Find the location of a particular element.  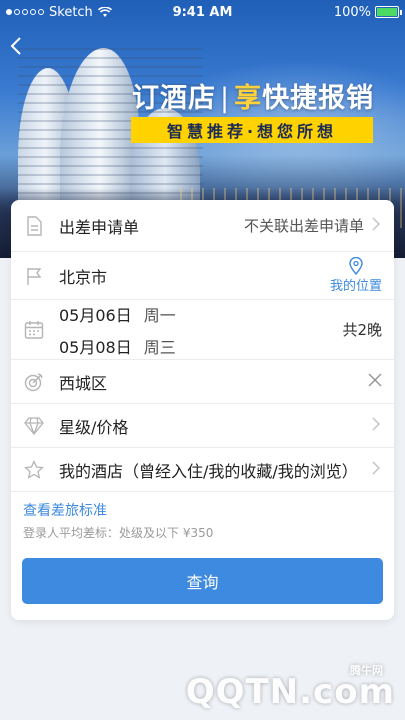

travel-standard-note: 登录人平均差标：处级及以下 ¥350 is located at coordinates (118, 533).